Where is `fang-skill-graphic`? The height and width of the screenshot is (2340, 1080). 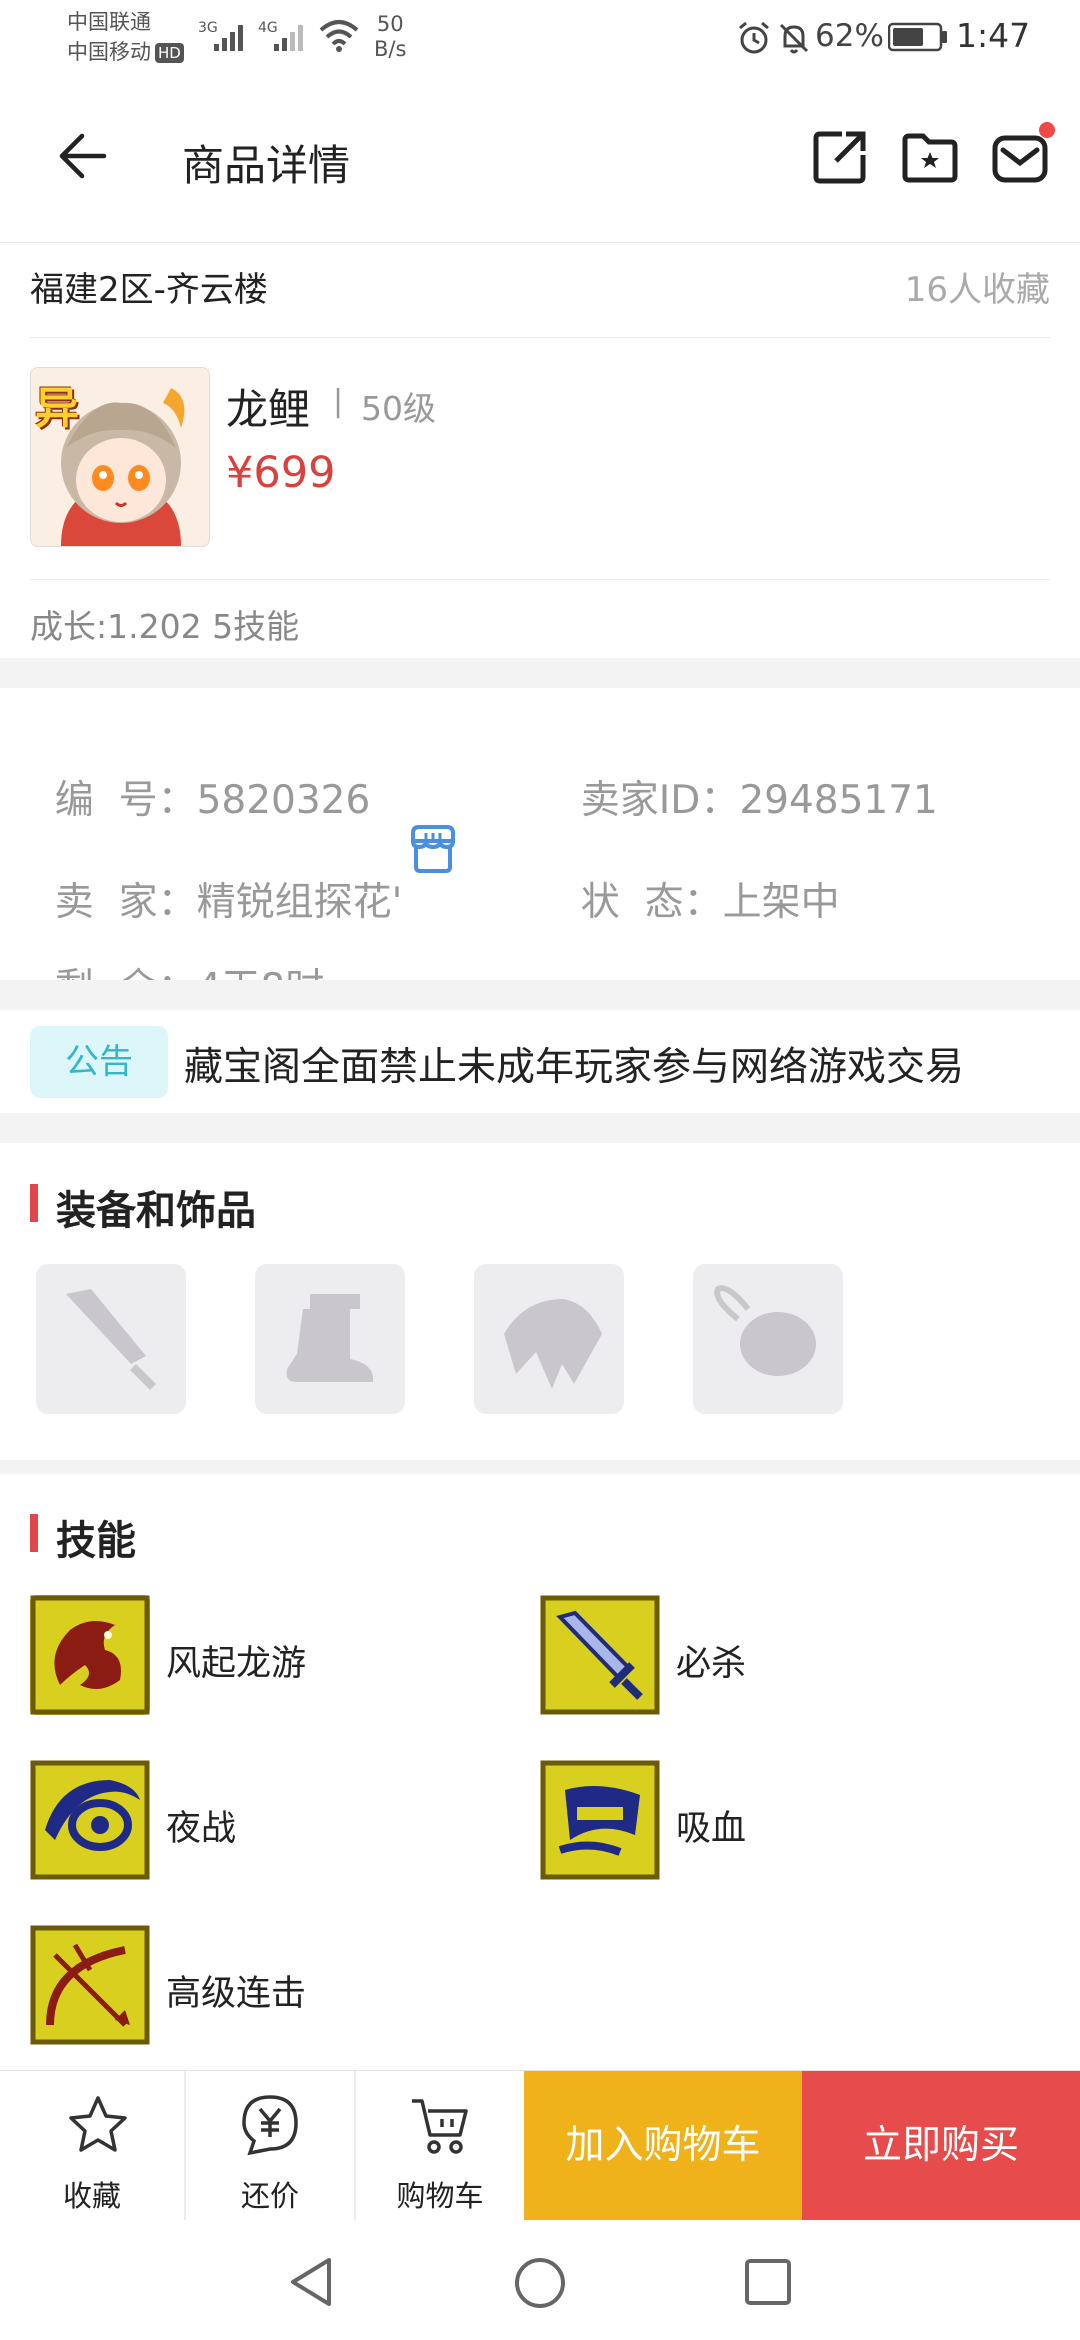 fang-skill-graphic is located at coordinates (600, 1820).